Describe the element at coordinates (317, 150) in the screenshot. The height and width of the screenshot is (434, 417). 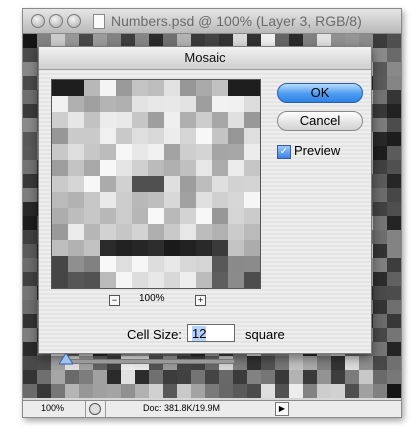
I see `preview-label: Preview` at that location.